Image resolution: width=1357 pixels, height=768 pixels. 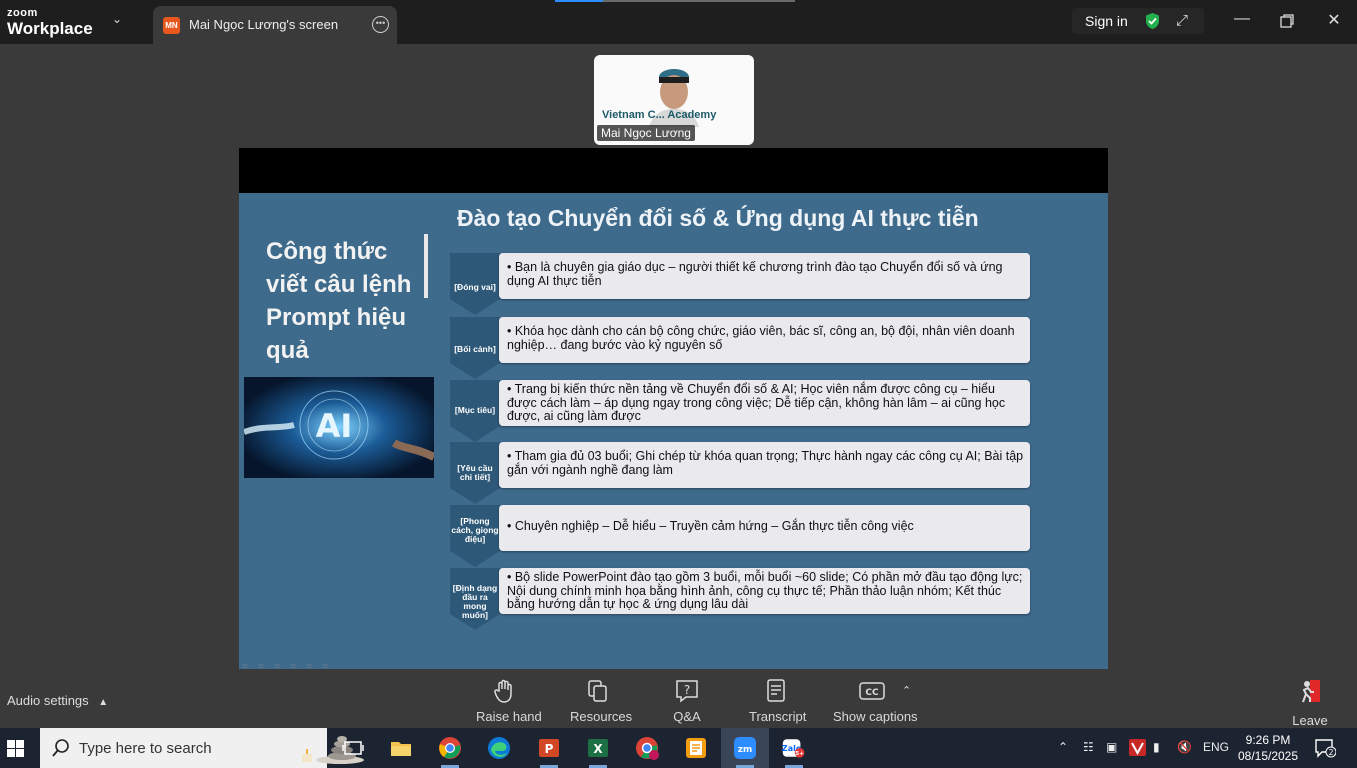 What do you see at coordinates (475, 472) in the screenshot?
I see `prompt-item-tag: [Yêu cầu chi tiết]` at bounding box center [475, 472].